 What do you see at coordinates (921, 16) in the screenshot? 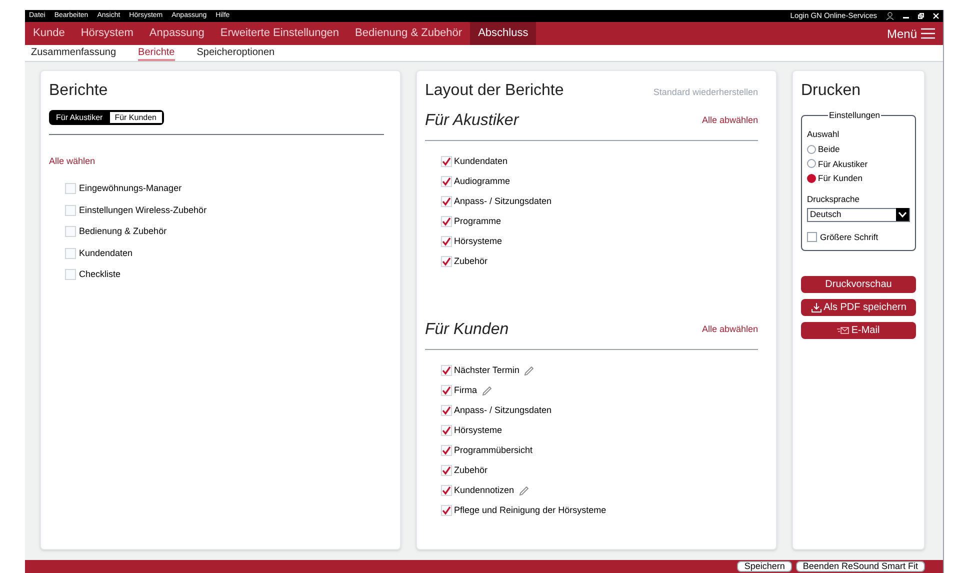
I see `restore-icon` at bounding box center [921, 16].